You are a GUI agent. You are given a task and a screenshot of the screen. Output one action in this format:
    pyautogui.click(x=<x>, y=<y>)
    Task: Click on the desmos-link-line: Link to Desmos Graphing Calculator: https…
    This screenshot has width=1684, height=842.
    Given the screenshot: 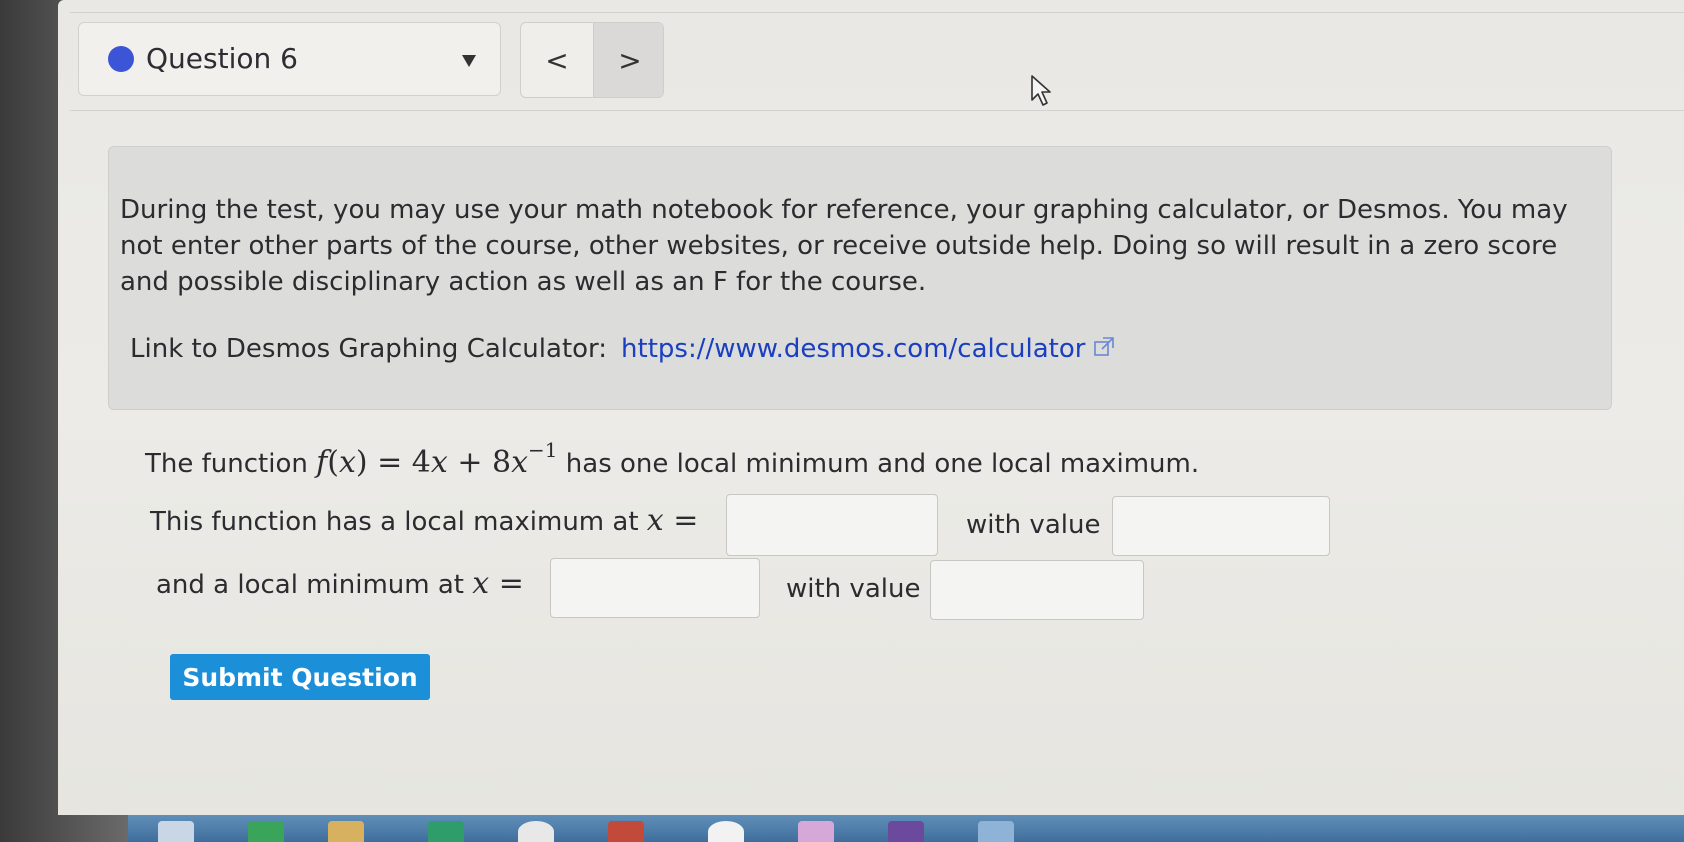 What is the action you would take?
    pyautogui.click(x=622, y=349)
    